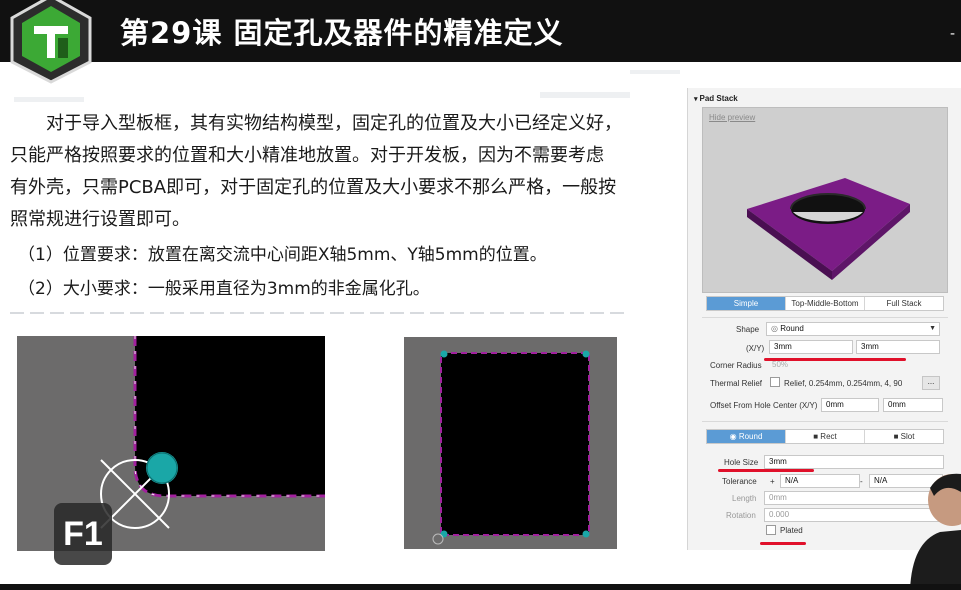  What do you see at coordinates (746, 436) in the screenshot?
I see `tab-hole-round: ◉ Round` at bounding box center [746, 436].